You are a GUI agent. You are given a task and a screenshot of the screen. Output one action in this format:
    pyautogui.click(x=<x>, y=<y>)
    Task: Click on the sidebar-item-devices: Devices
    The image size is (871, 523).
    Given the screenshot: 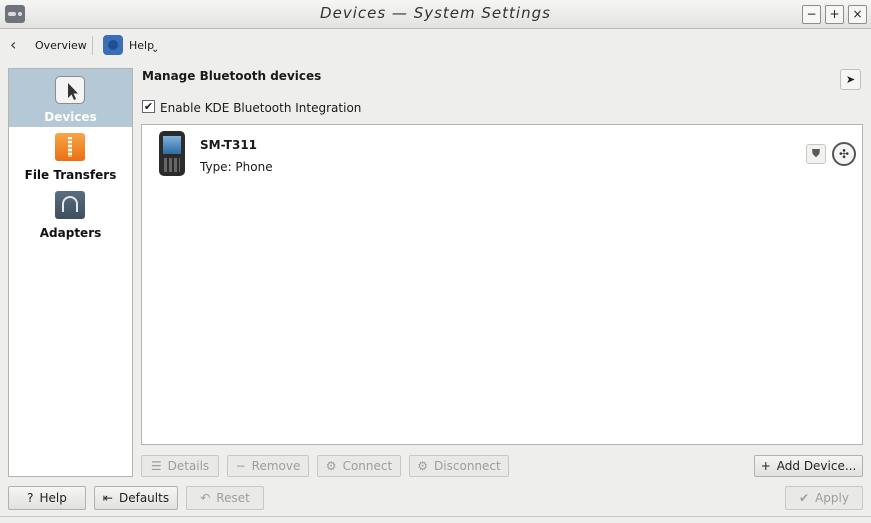 What is the action you would take?
    pyautogui.click(x=70, y=98)
    